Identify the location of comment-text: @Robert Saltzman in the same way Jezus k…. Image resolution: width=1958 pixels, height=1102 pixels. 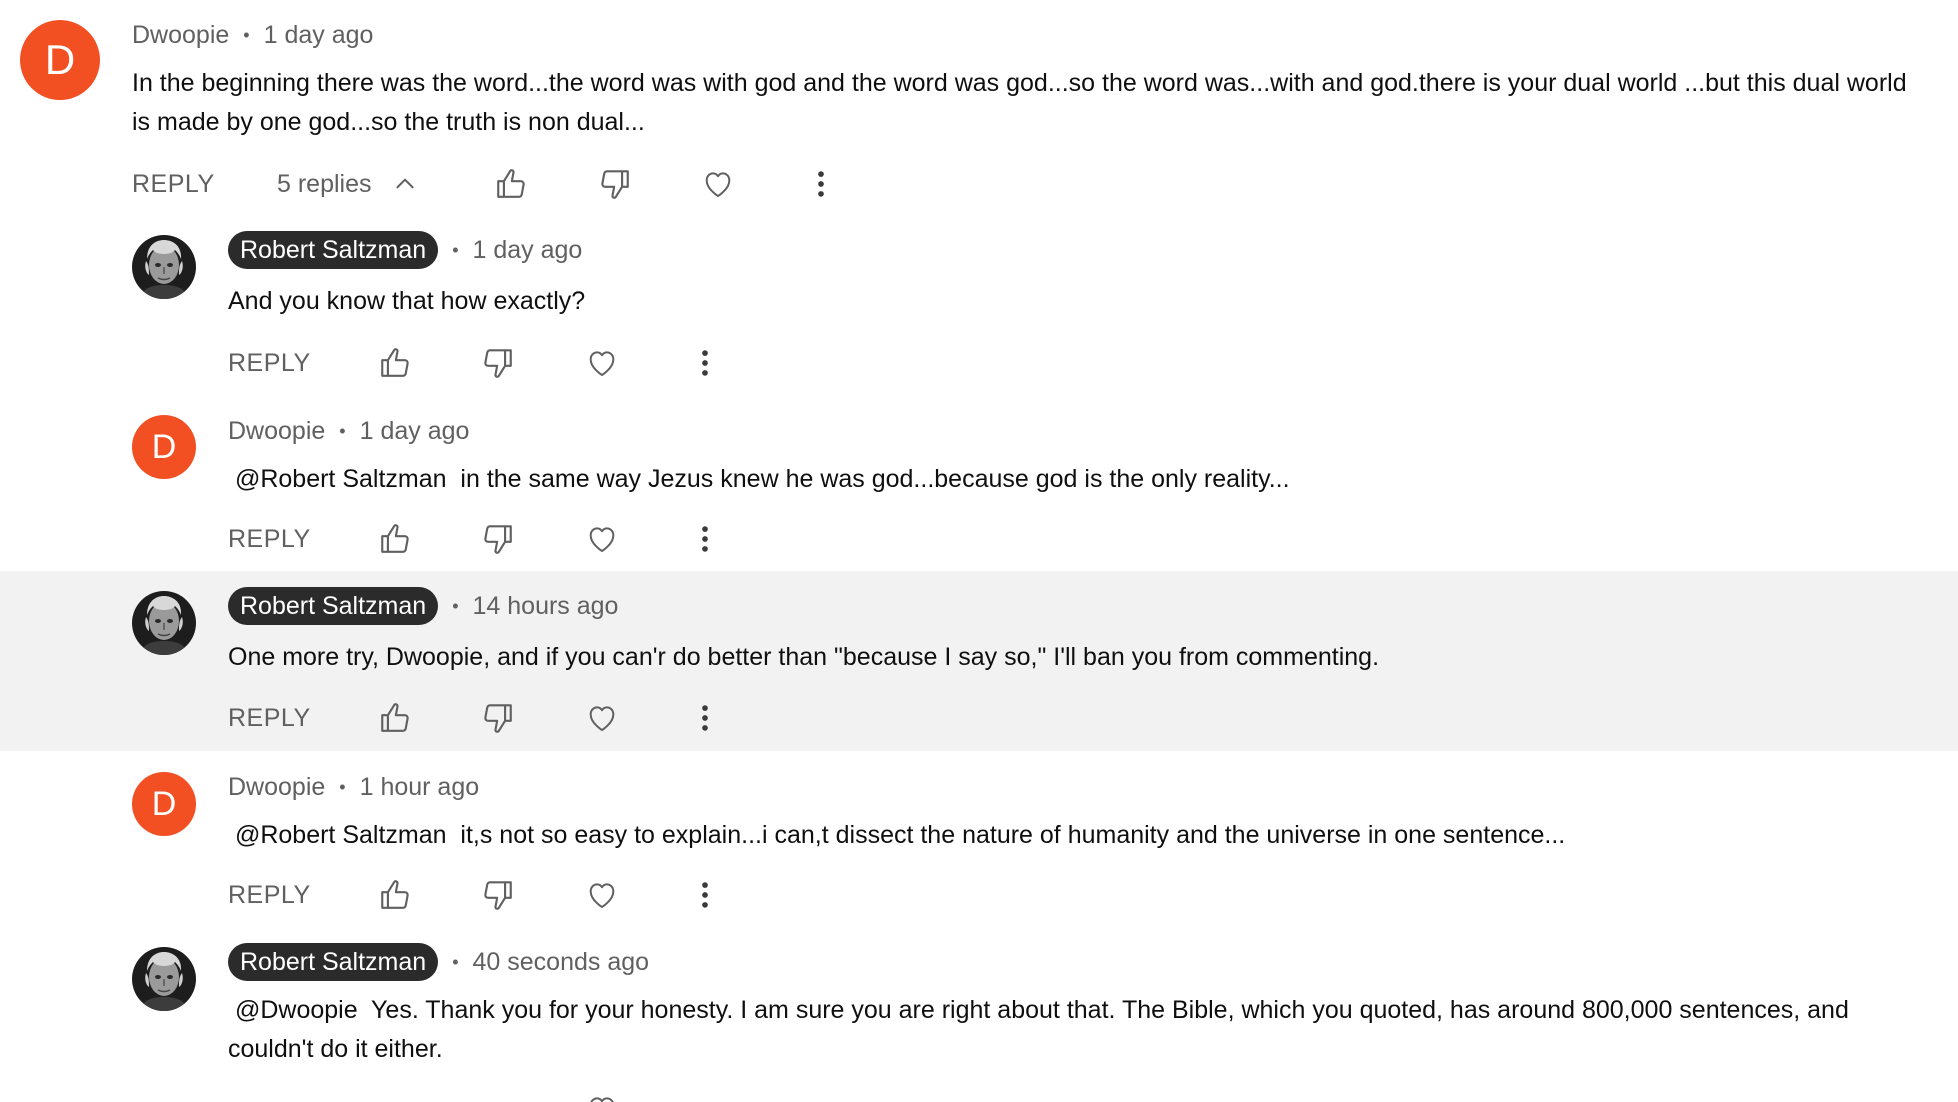
(759, 479).